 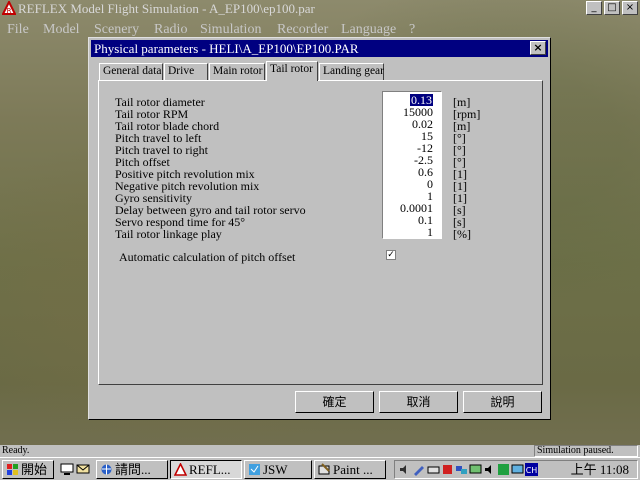 What do you see at coordinates (106, 469) in the screenshot?
I see `browser-icon` at bounding box center [106, 469].